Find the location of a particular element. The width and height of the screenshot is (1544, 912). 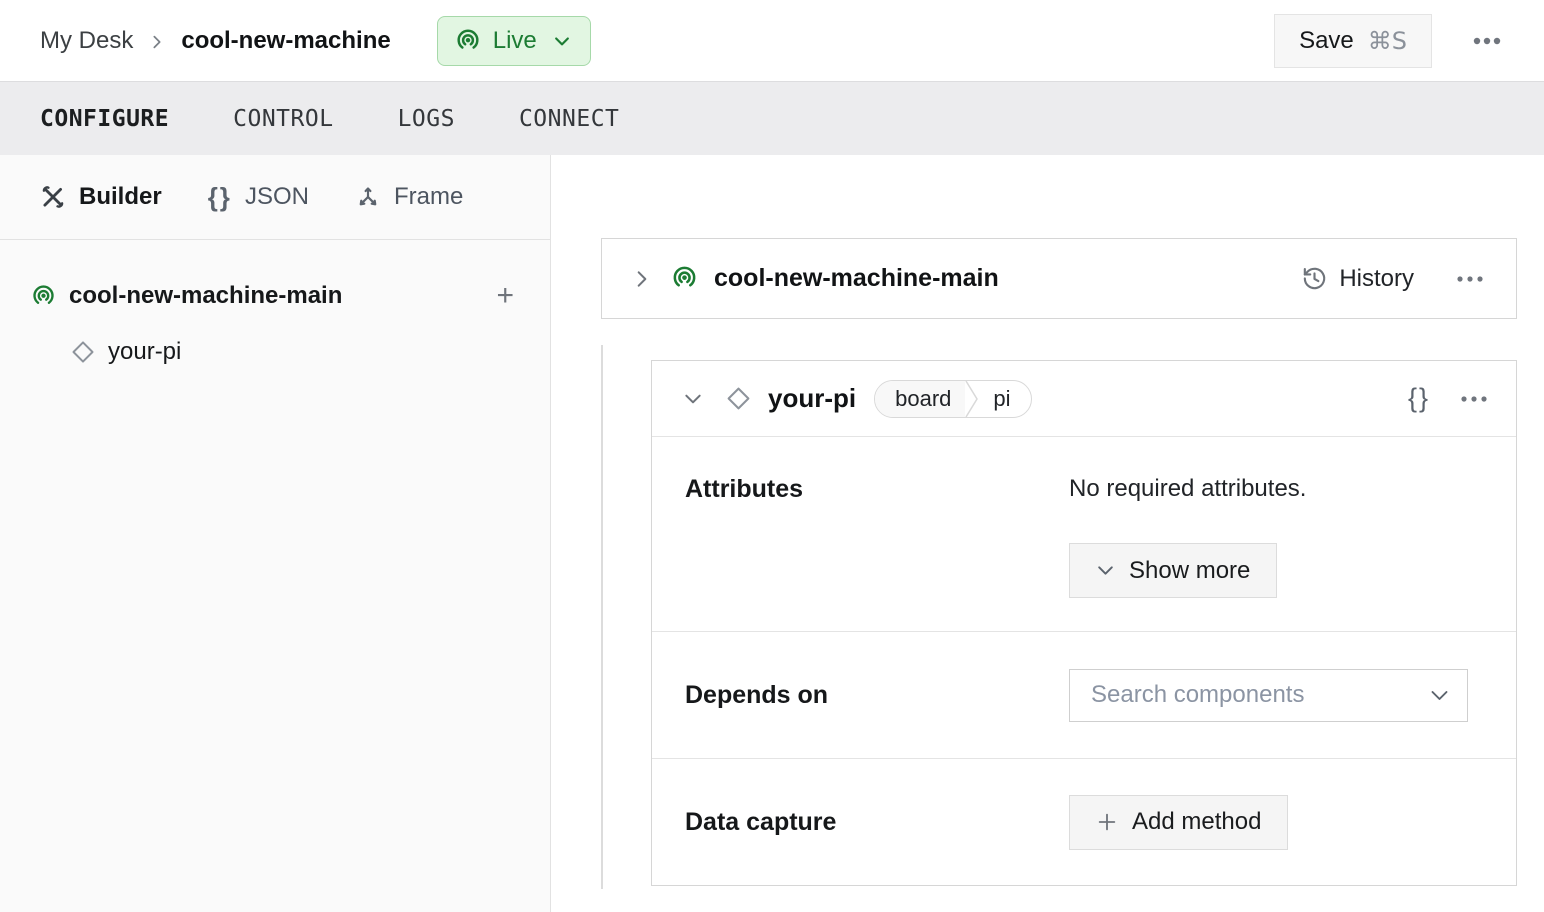

add-method-button: Add method is located at coordinates (1179, 822).